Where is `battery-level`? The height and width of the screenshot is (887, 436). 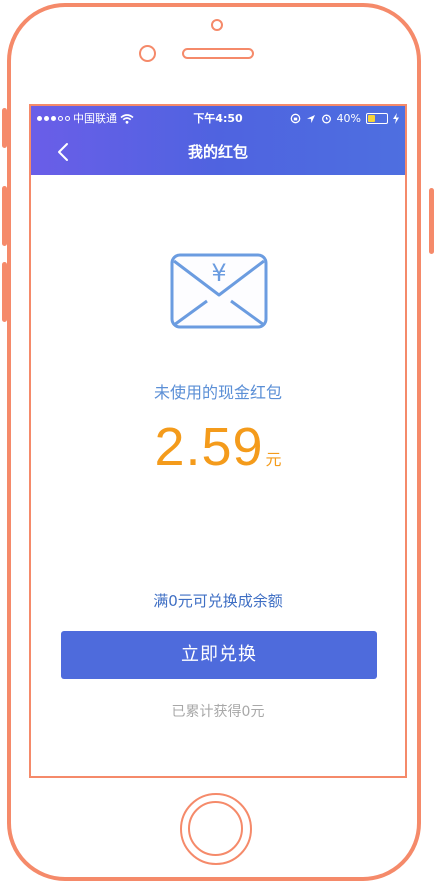 battery-level is located at coordinates (371, 118).